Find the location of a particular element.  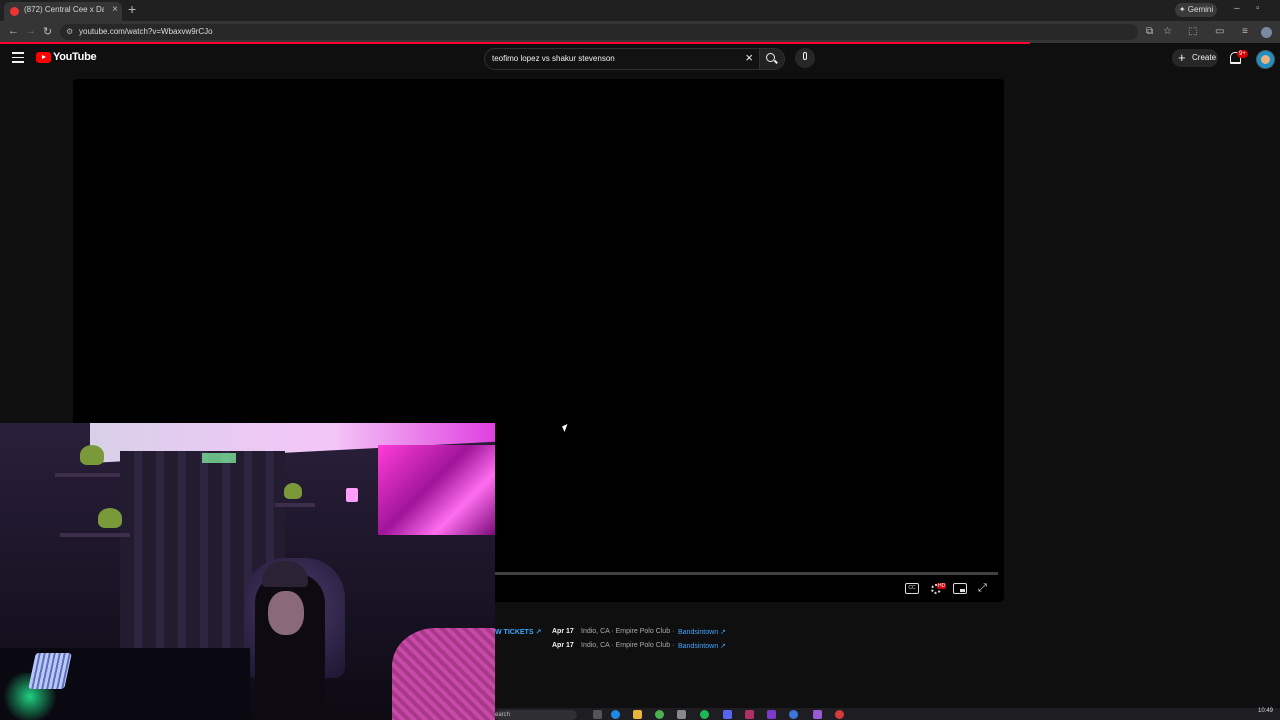

notification-badge: 9+ is located at coordinates (1242, 54).